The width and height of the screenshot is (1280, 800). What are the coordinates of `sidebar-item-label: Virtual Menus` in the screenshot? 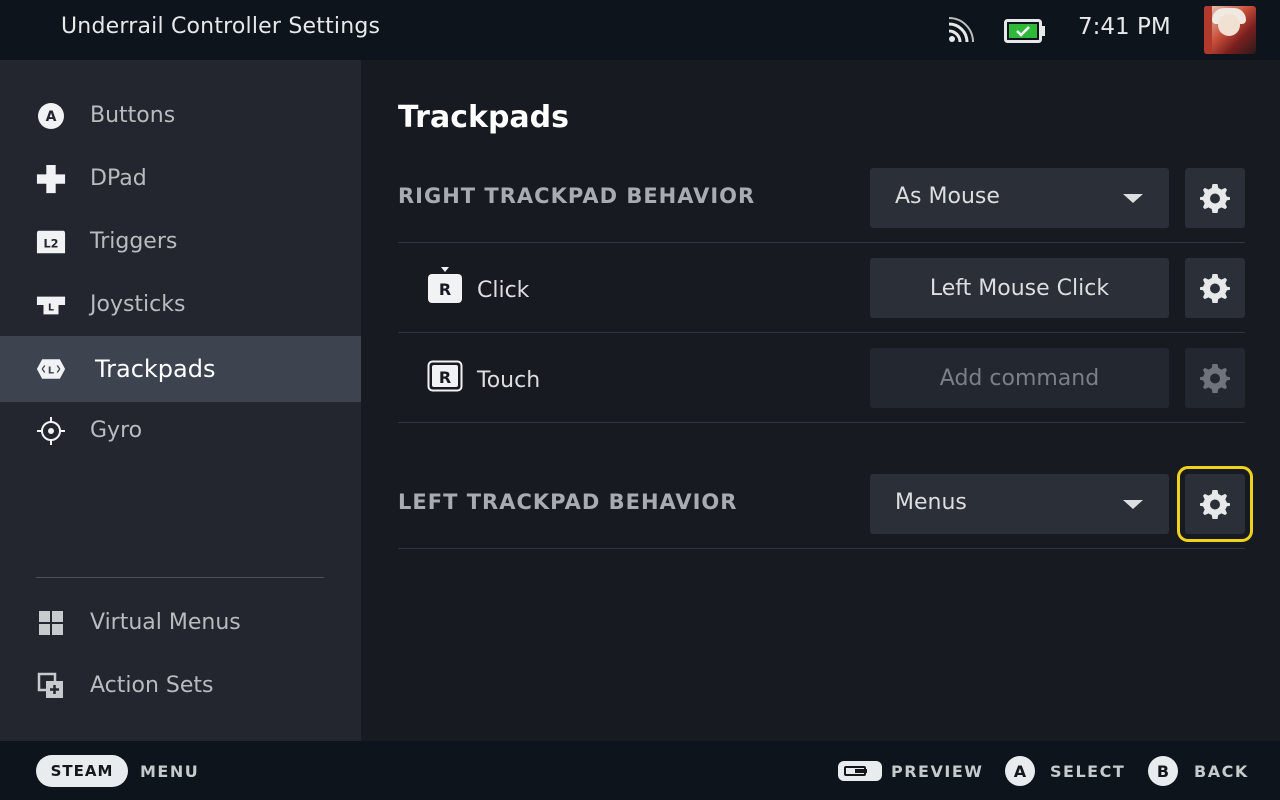 It's located at (165, 622).